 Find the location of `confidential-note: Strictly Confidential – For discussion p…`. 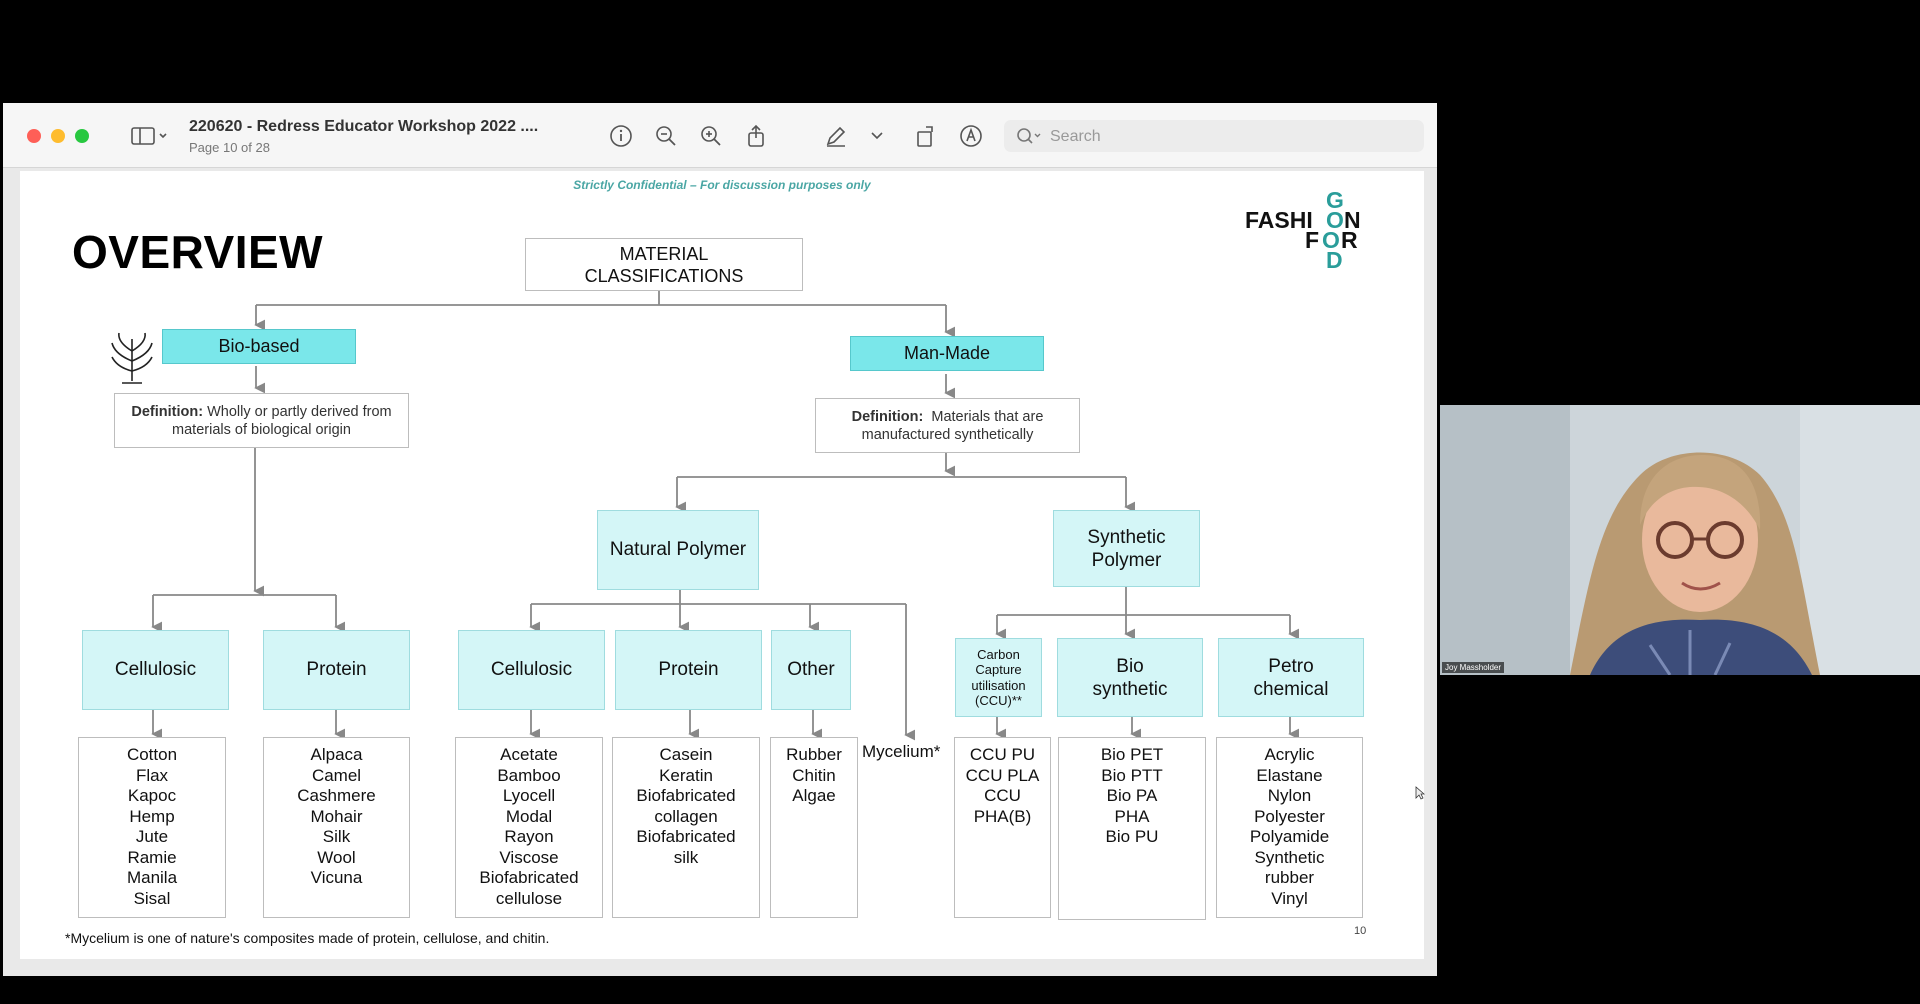

confidential-note: Strictly Confidential – For discussion p… is located at coordinates (722, 185).